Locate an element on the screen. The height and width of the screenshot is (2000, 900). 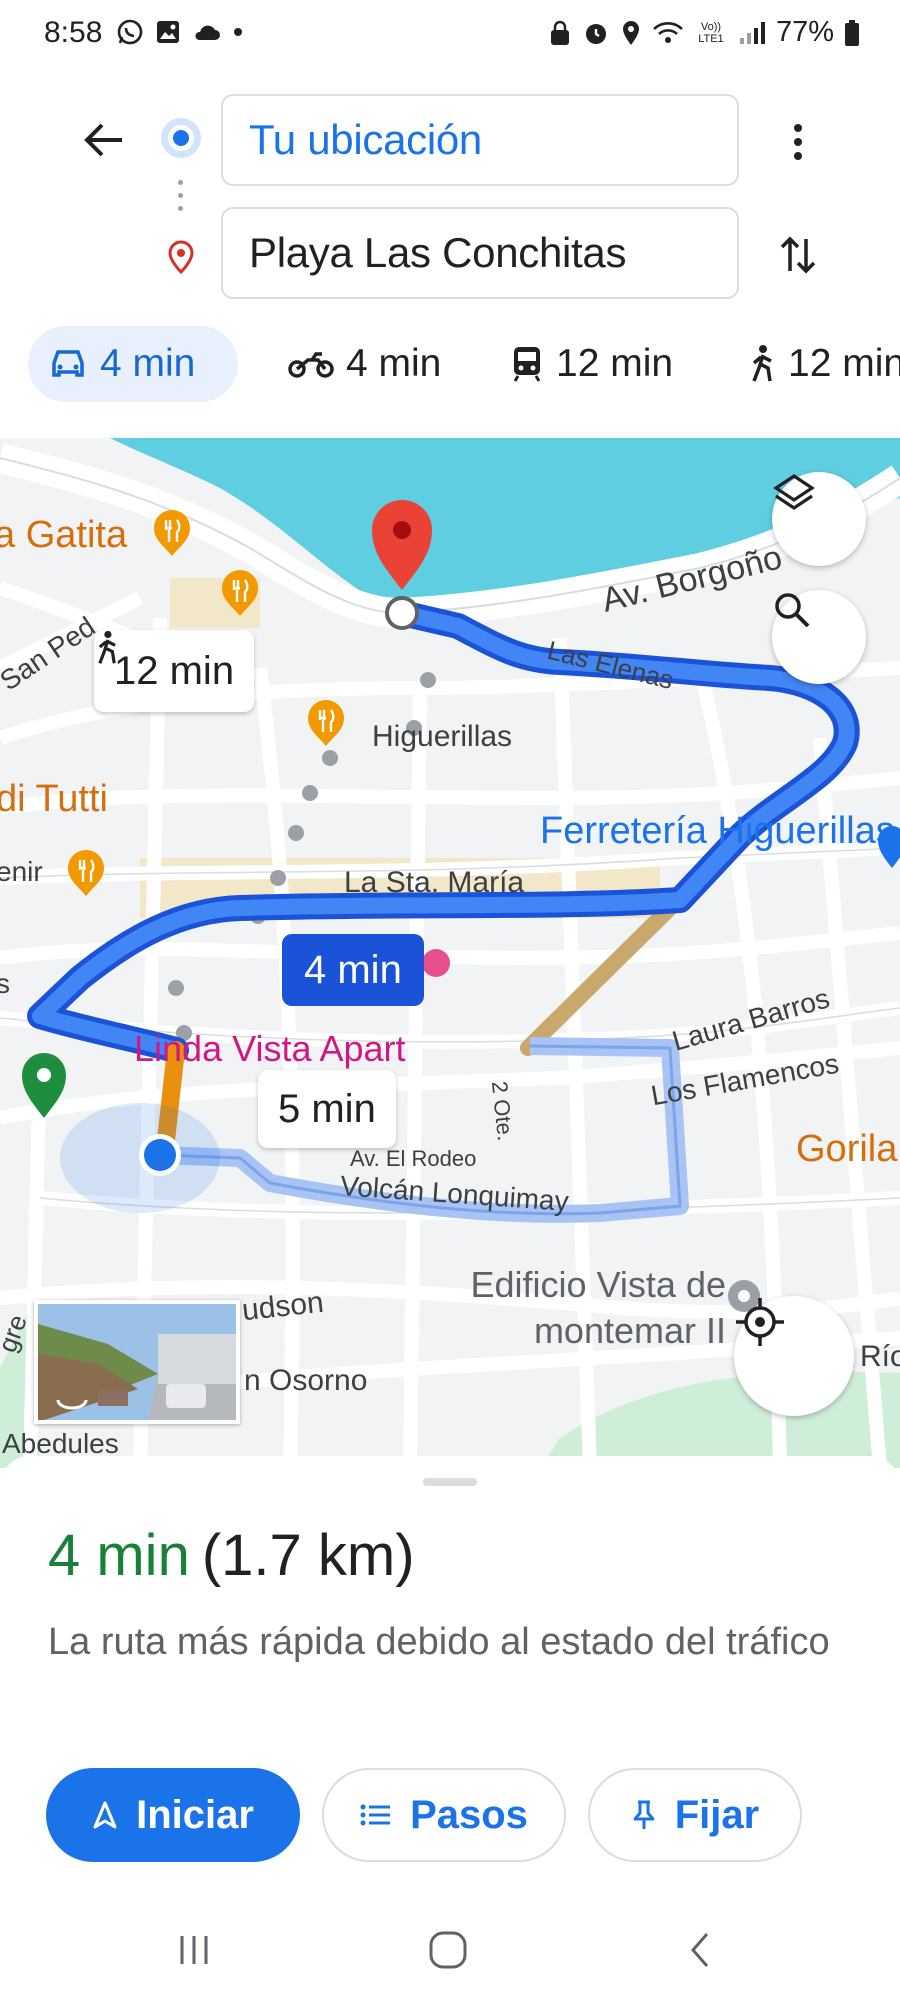
place-label-gorila: Gorila is located at coordinates (847, 1149).